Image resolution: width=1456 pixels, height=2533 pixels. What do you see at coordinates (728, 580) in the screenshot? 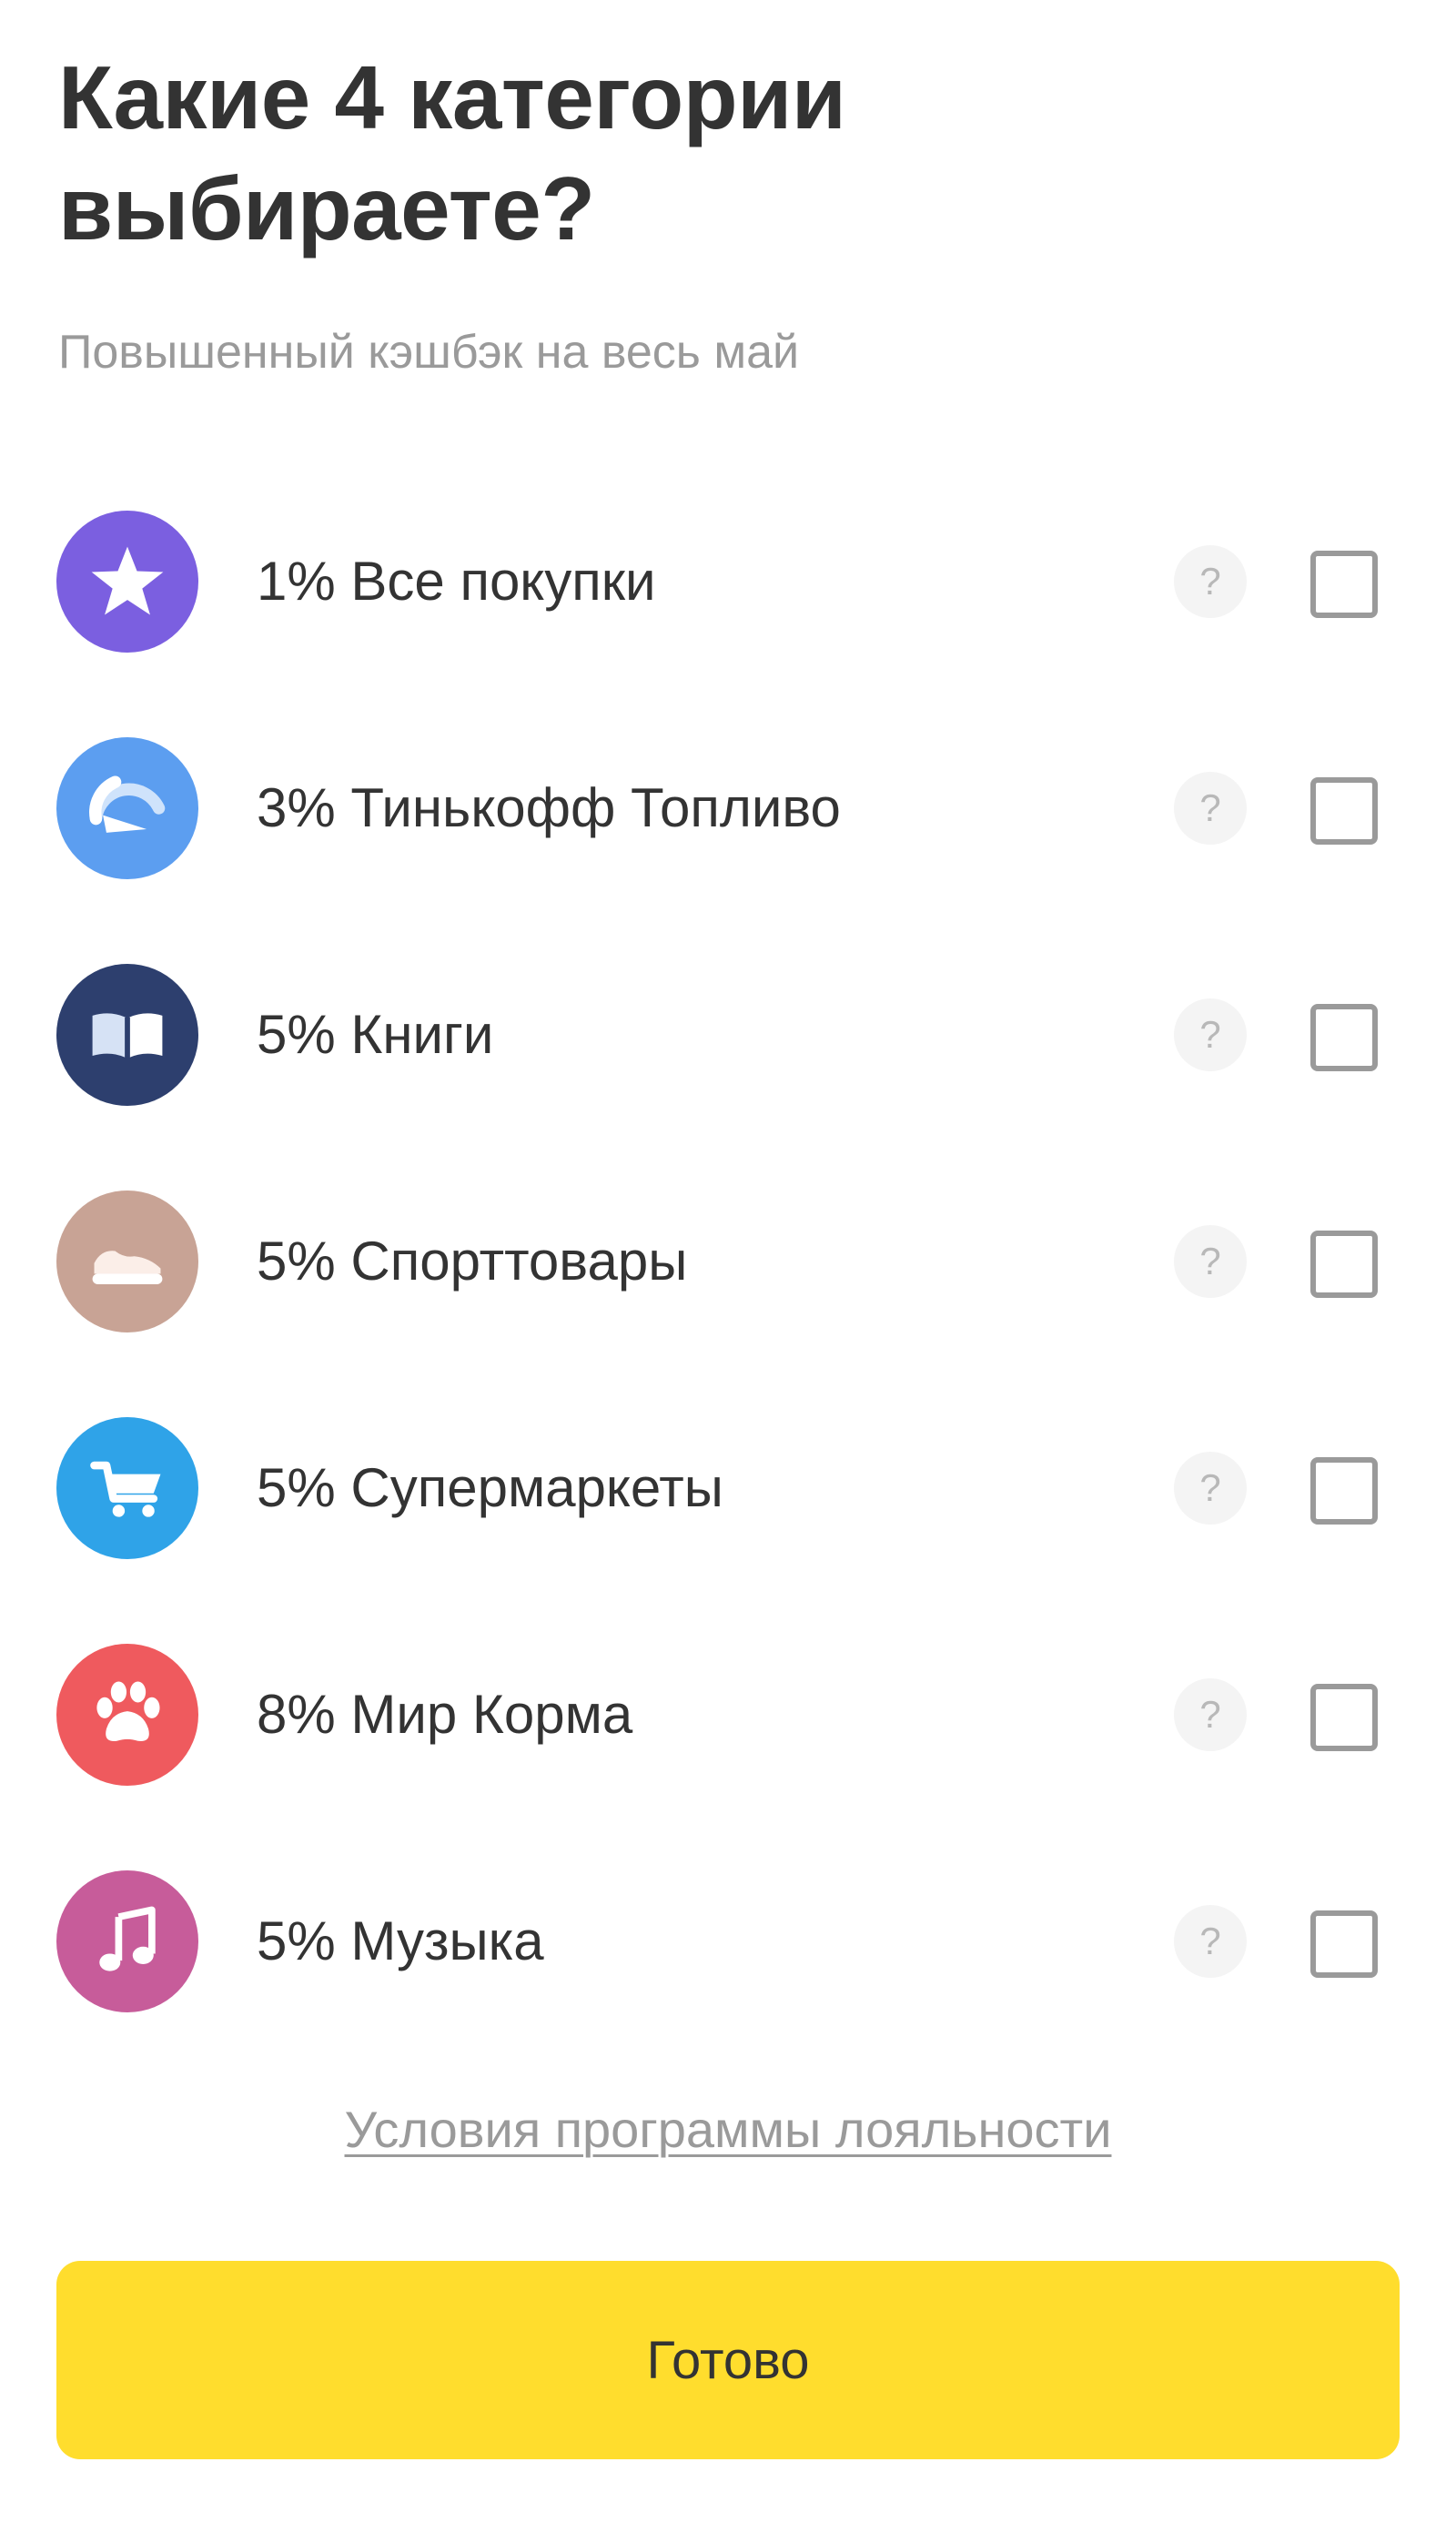
I see `category-row-all-purchases: 1% Все покупки ?` at bounding box center [728, 580].